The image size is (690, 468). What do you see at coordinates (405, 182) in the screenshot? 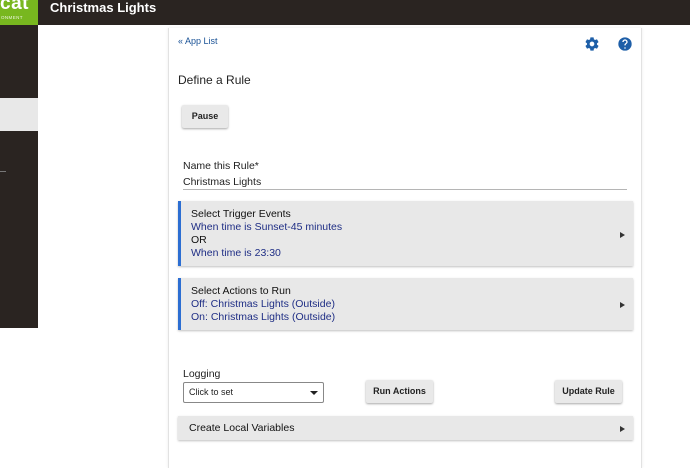
I see `rule-name-input` at bounding box center [405, 182].